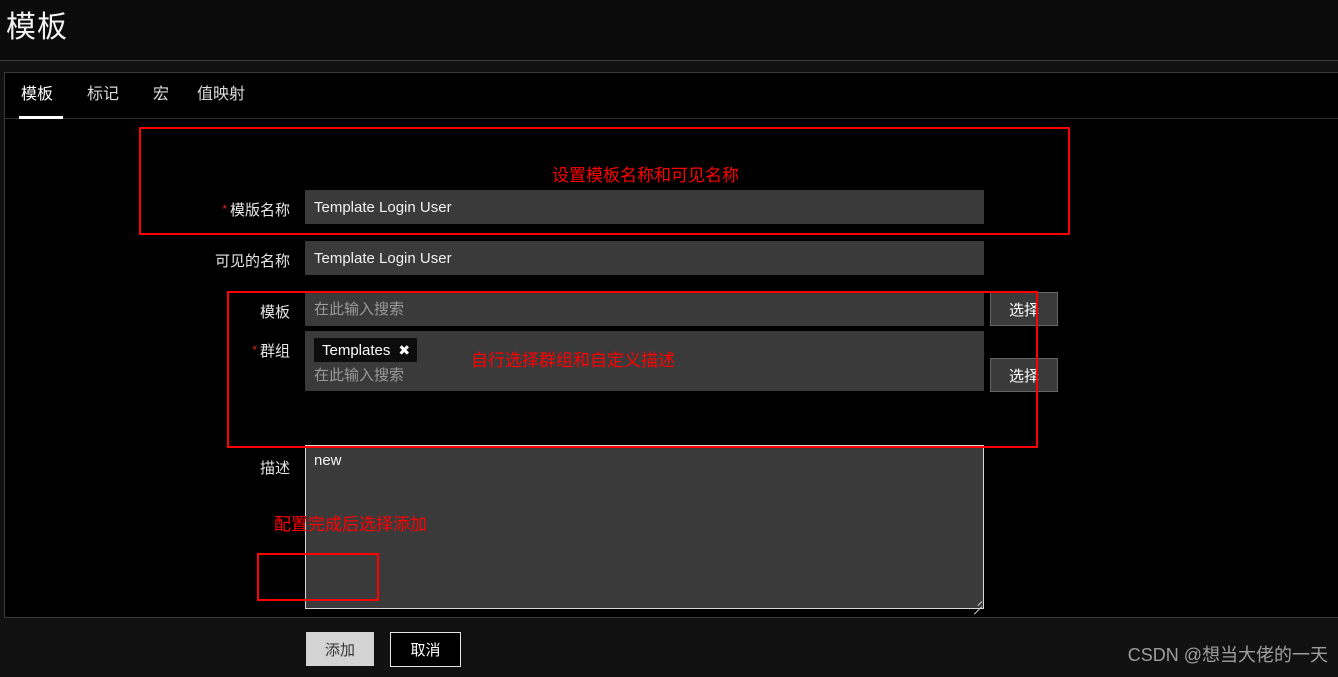 This screenshot has width=1338, height=677. What do you see at coordinates (274, 351) in the screenshot?
I see `groups-label-text: 群组` at bounding box center [274, 351].